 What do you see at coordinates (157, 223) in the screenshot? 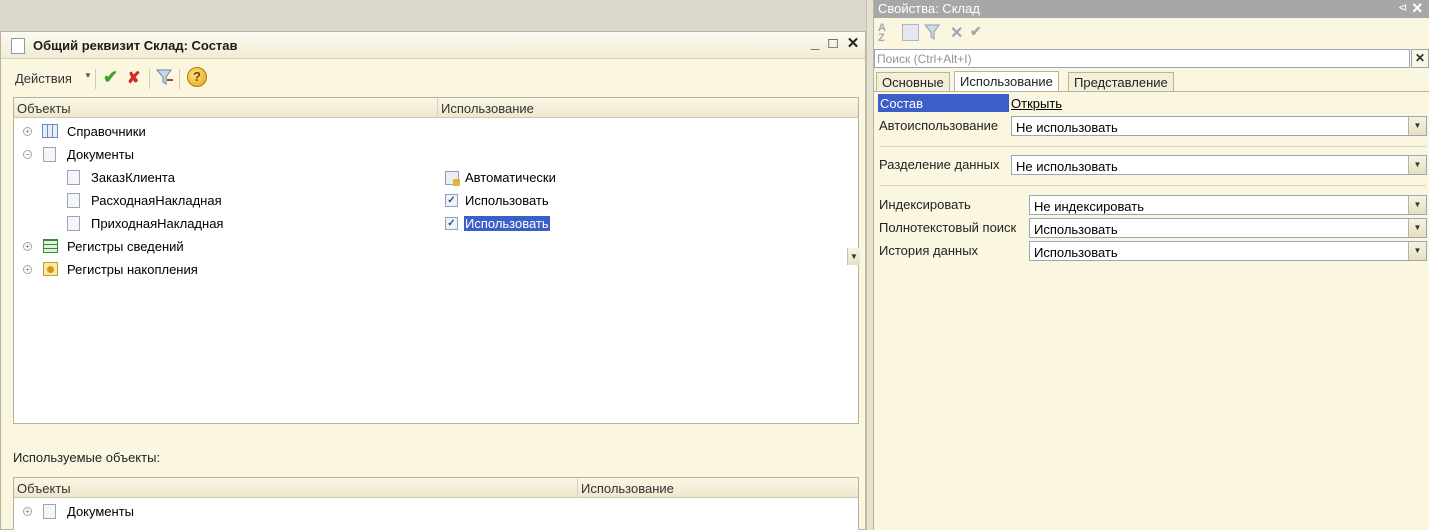
I see `tree-row-label: ПриходнаяНакладная` at bounding box center [157, 223].